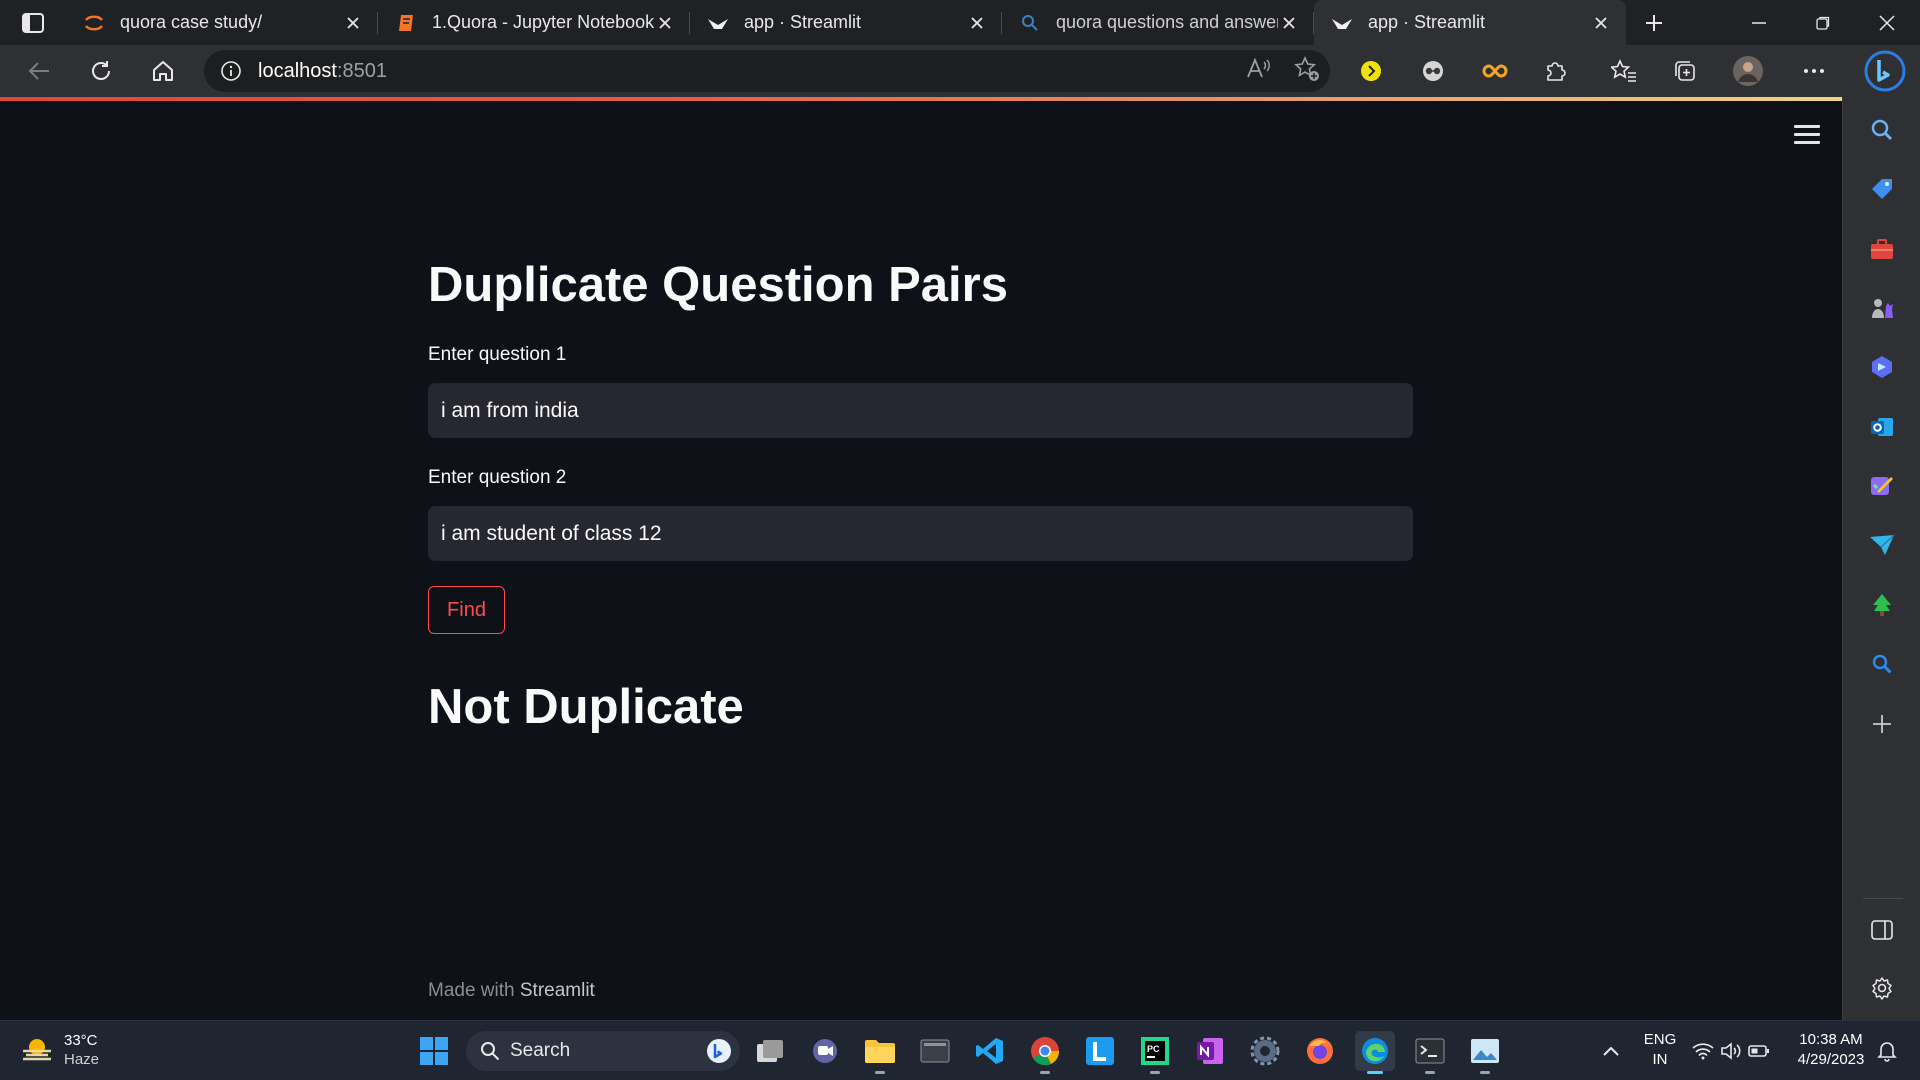 The height and width of the screenshot is (1080, 1920). I want to click on add-favorite-icon, so click(1307, 71).